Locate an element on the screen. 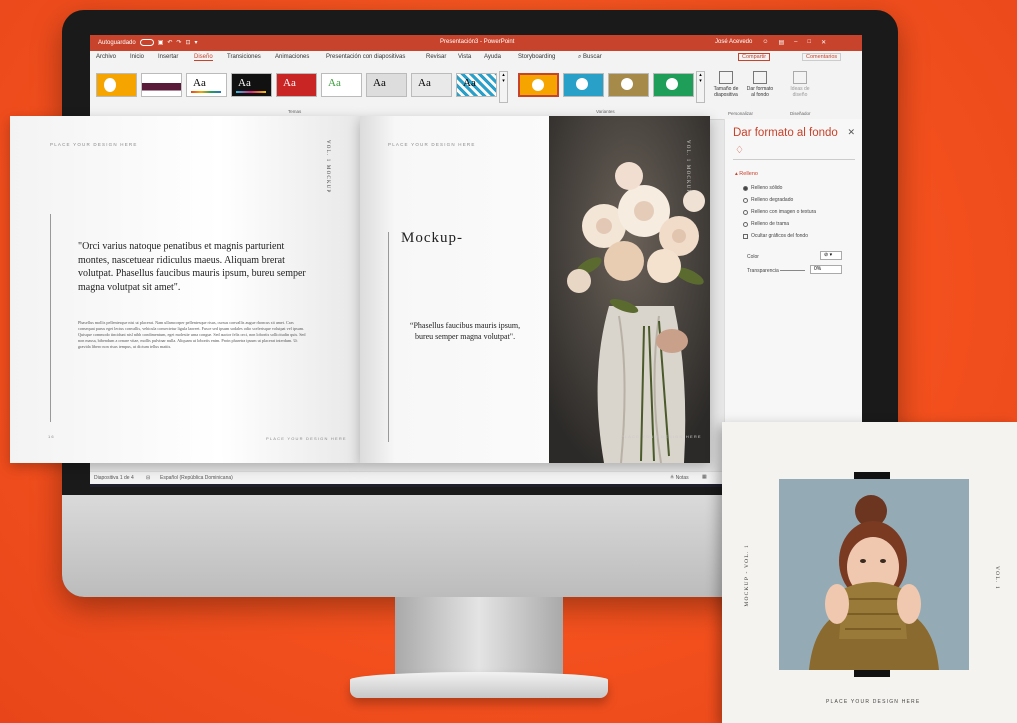  left-page-header: PLACE YOUR DESIGN HERE is located at coordinates (94, 144).